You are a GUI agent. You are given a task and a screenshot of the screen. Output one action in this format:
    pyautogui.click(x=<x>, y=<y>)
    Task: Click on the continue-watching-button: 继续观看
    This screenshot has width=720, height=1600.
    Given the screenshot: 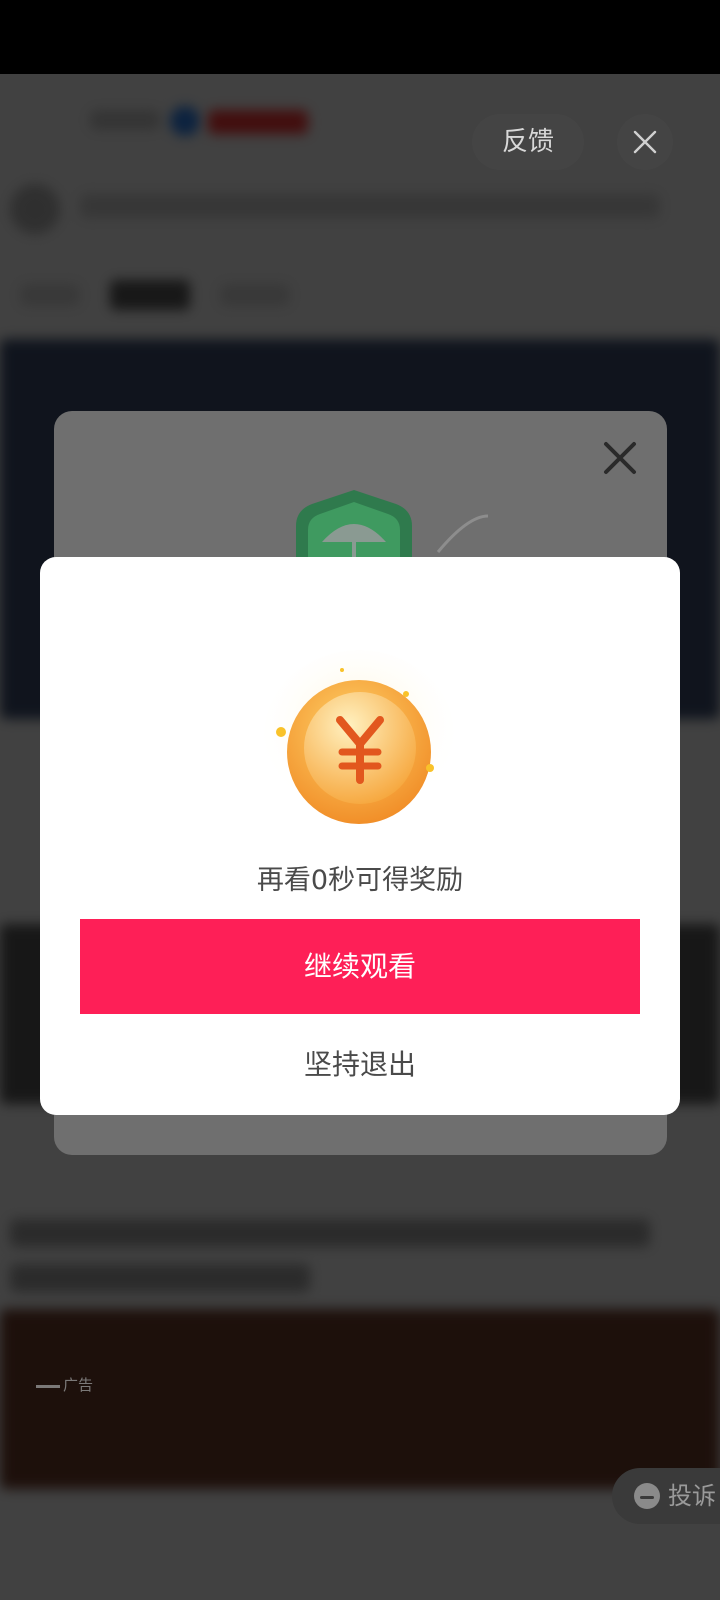 What is the action you would take?
    pyautogui.click(x=360, y=966)
    